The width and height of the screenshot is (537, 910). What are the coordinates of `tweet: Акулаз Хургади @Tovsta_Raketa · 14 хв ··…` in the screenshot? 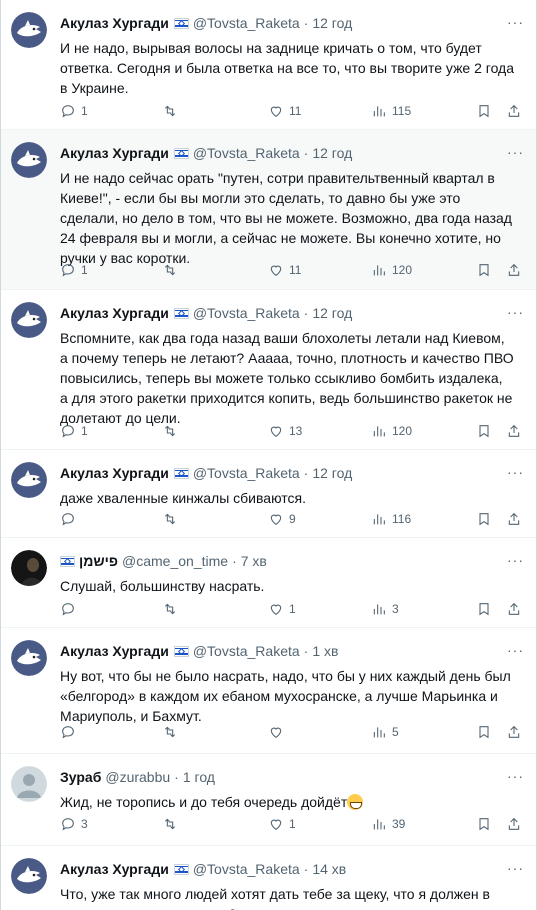 It's located at (268, 878).